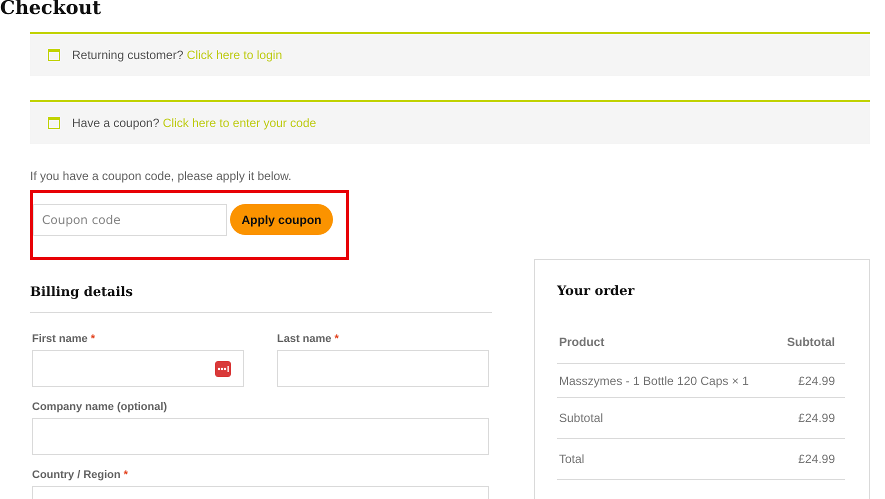 This screenshot has width=885, height=499. Describe the element at coordinates (811, 342) in the screenshot. I see `column-header: Subtotal` at that location.